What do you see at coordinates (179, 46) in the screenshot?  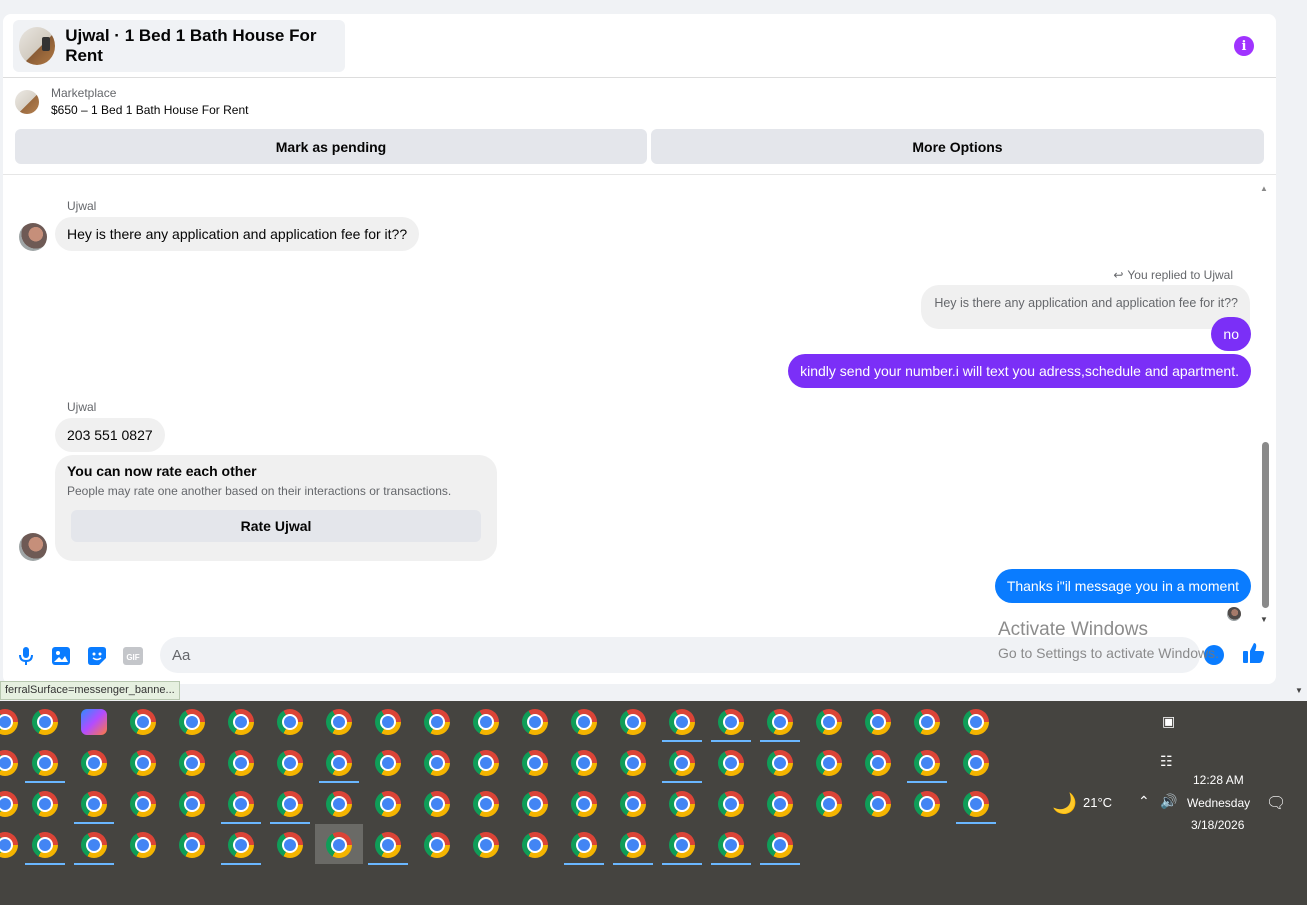 I see `conversation-header: Ujwal · 1 Bed 1 Bath House For Rent` at bounding box center [179, 46].